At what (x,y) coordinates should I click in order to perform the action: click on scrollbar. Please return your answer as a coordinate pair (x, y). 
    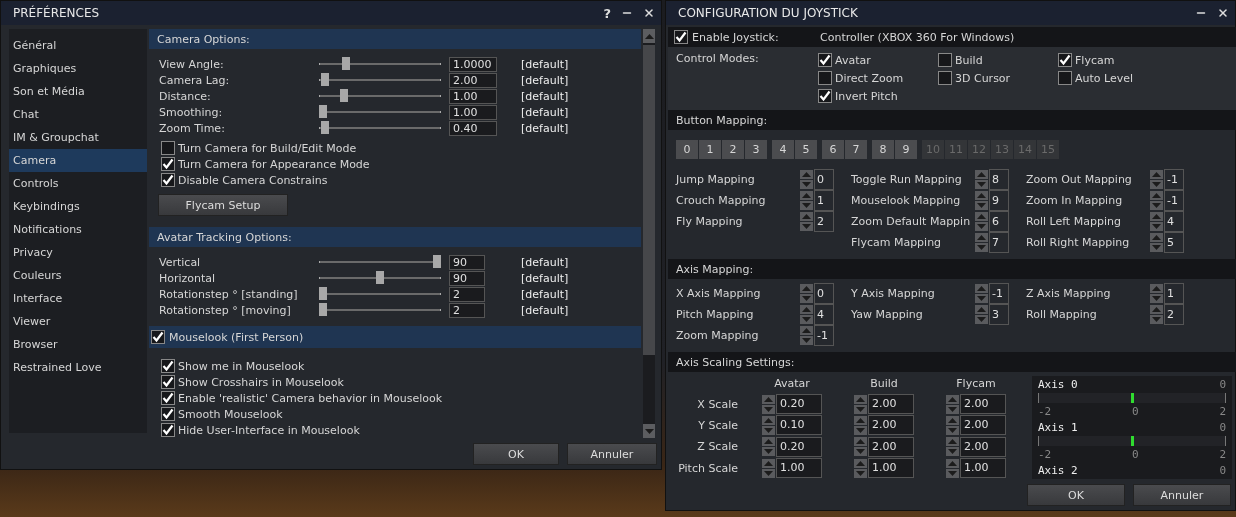
    Looking at the image, I should click on (649, 233).